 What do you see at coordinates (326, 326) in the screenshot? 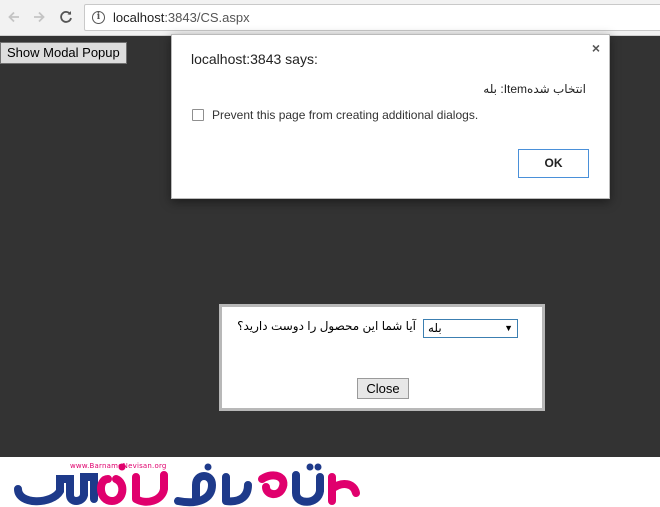
I see `modal-question: آیا شما این محصول را دوست دارید؟` at bounding box center [326, 326].